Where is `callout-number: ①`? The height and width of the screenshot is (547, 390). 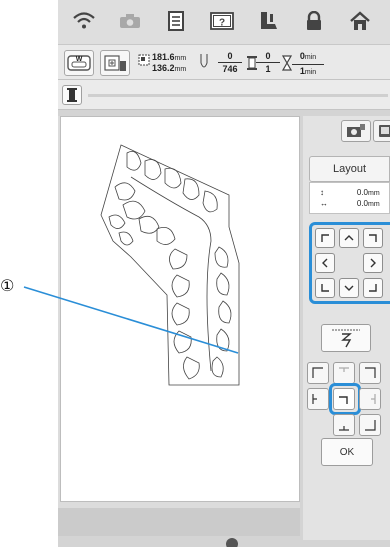 callout-number: ① is located at coordinates (7, 285).